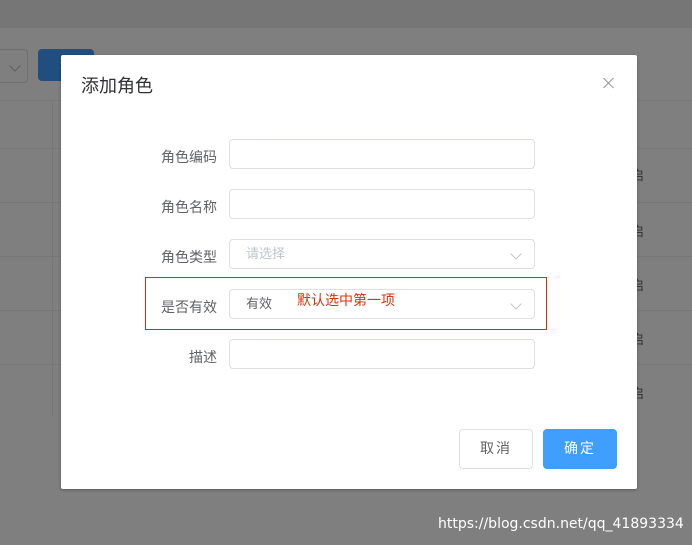  What do you see at coordinates (382, 354) in the screenshot?
I see `description-input` at bounding box center [382, 354].